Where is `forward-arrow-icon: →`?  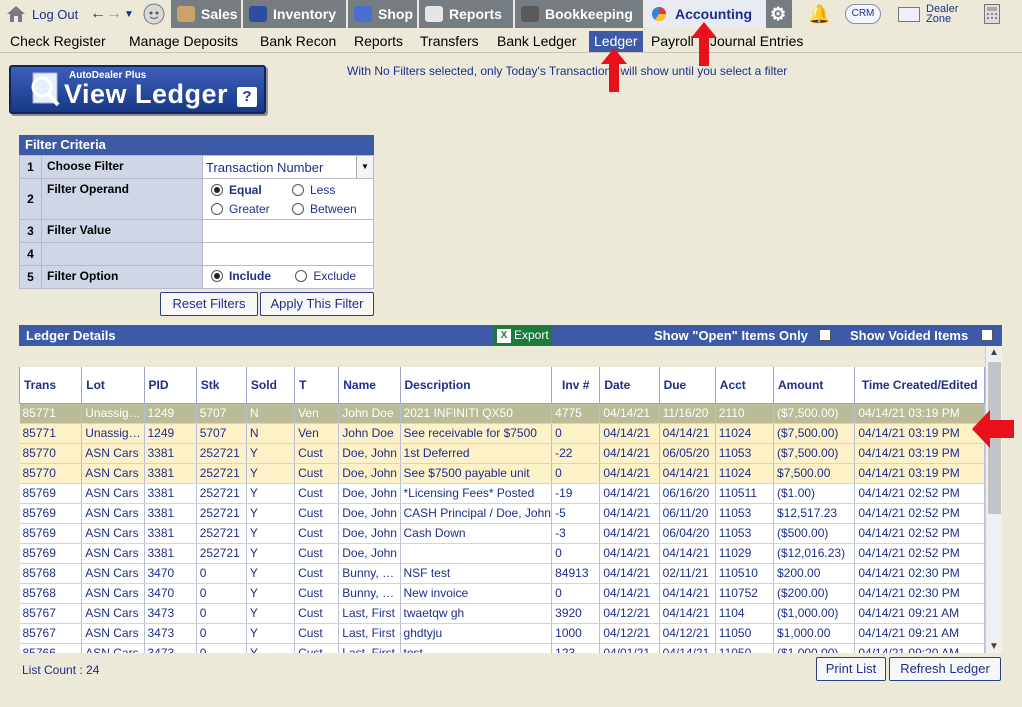
forward-arrow-icon: → is located at coordinates (114, 14).